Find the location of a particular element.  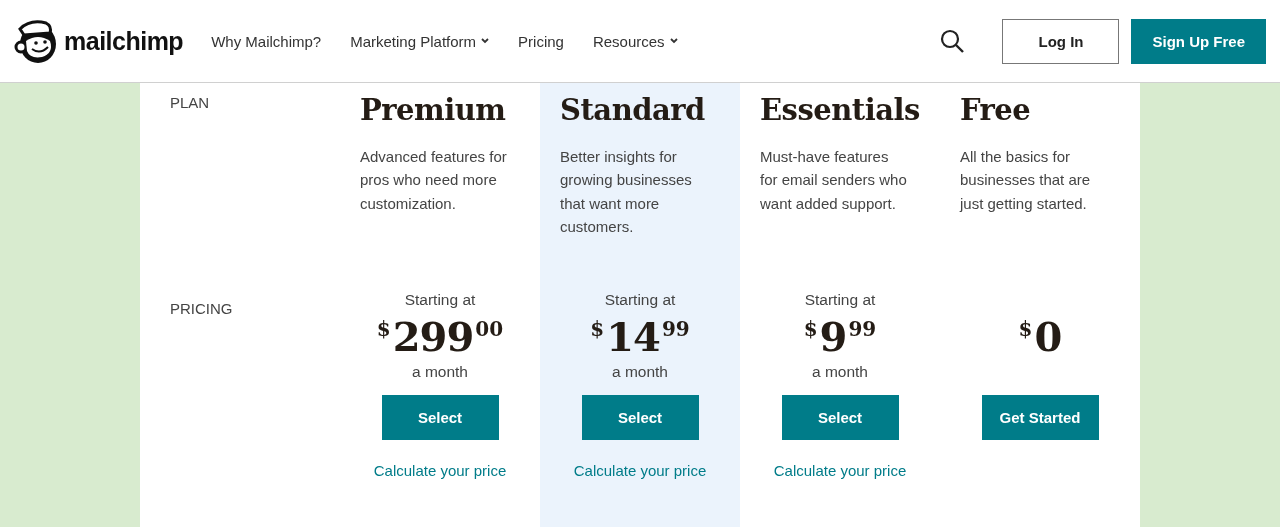

price-amount: 299 is located at coordinates (433, 337).